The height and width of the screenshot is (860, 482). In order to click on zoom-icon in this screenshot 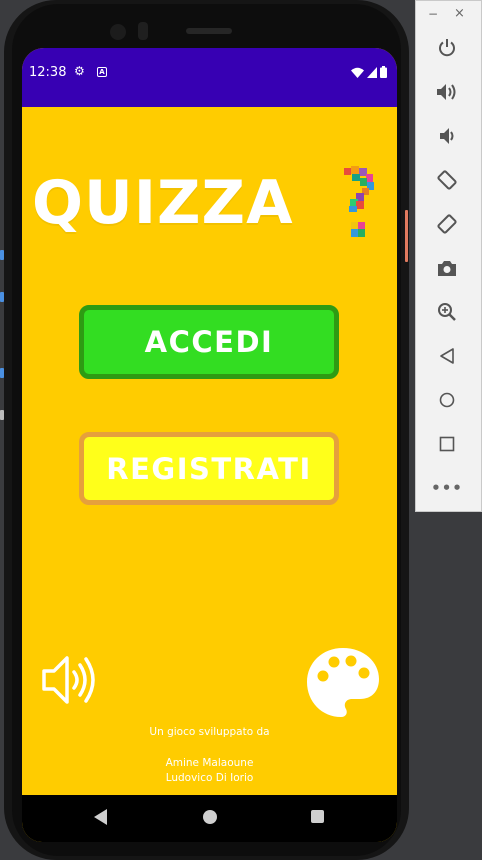, I will do `click(447, 312)`.